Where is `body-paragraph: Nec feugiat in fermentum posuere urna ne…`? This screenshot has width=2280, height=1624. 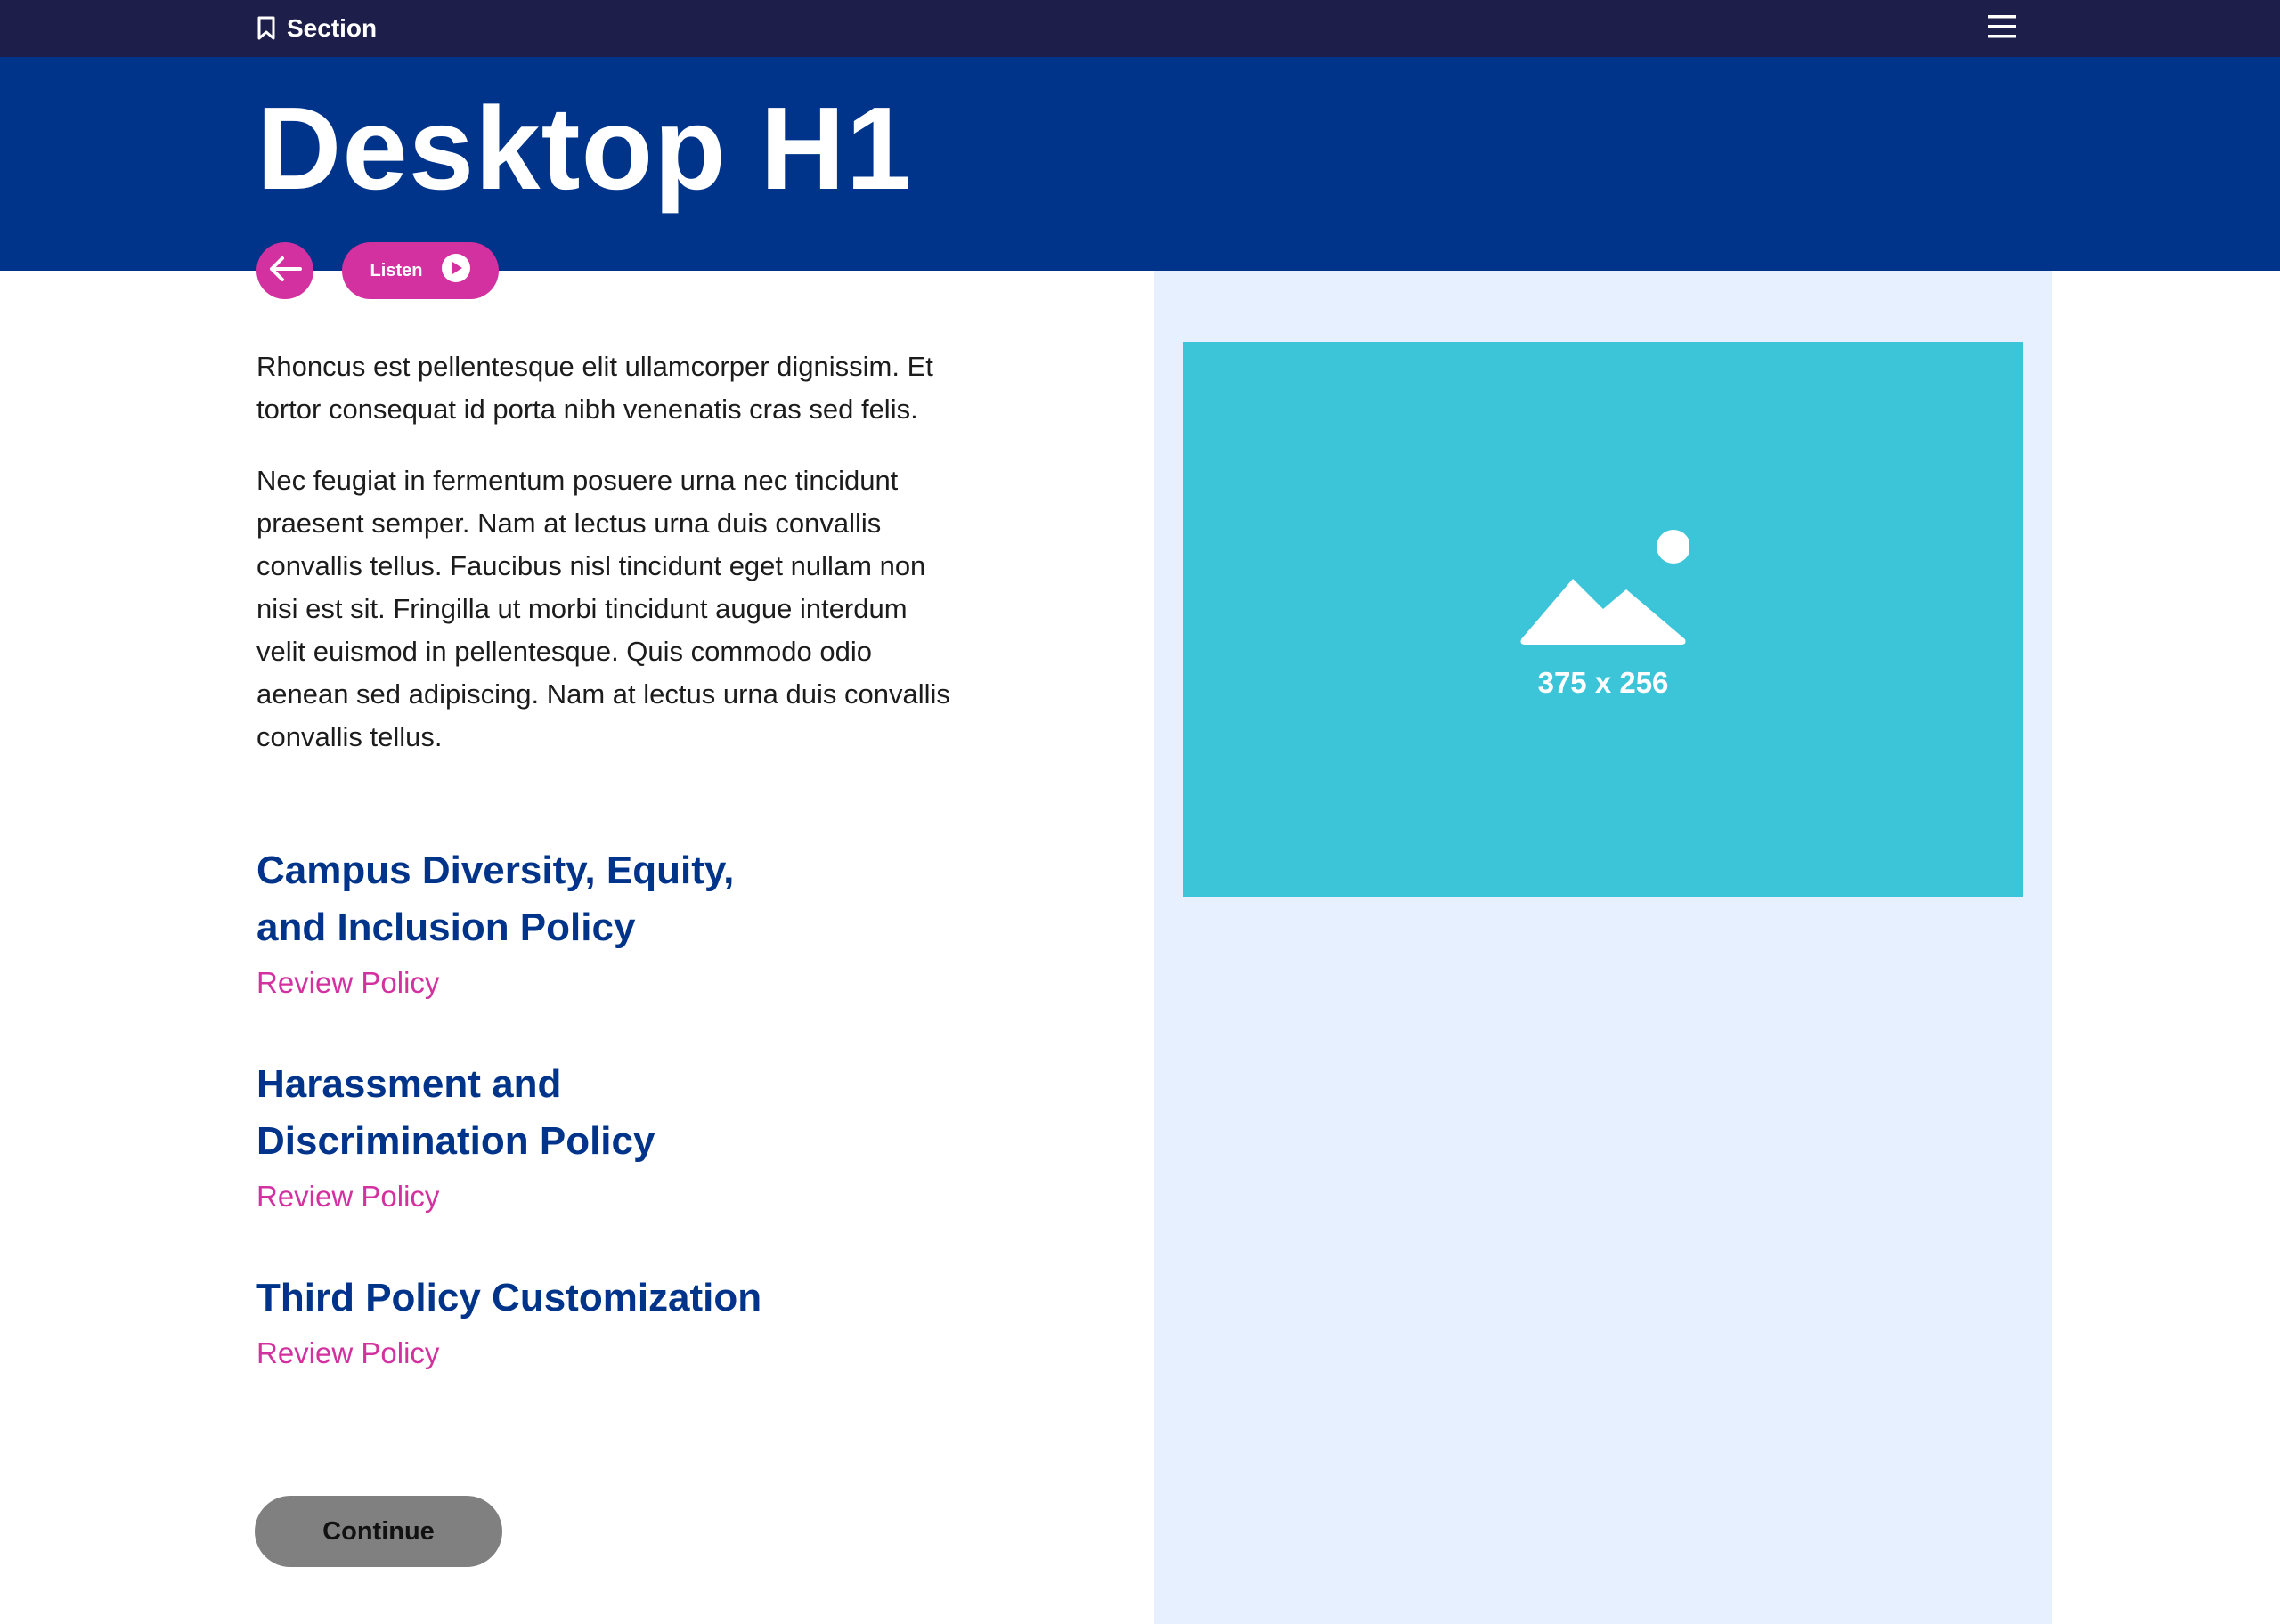
body-paragraph: Nec feugiat in fermentum posuere urna ne… is located at coordinates (603, 608).